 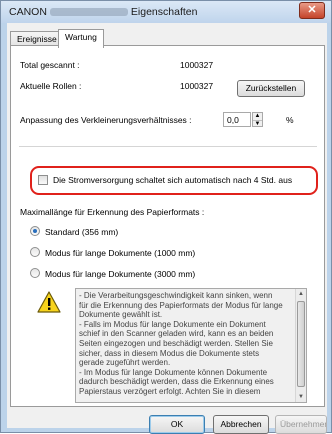 What do you see at coordinates (35, 231) in the screenshot?
I see `radio-standard` at bounding box center [35, 231].